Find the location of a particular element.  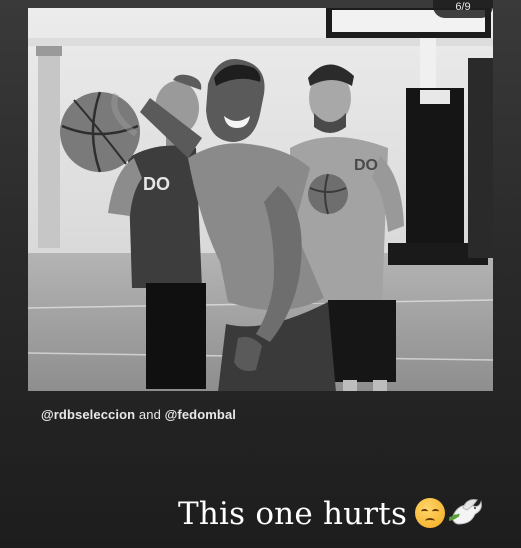

story-mentions: @rdbseleccion and @fedombal is located at coordinates (138, 414).